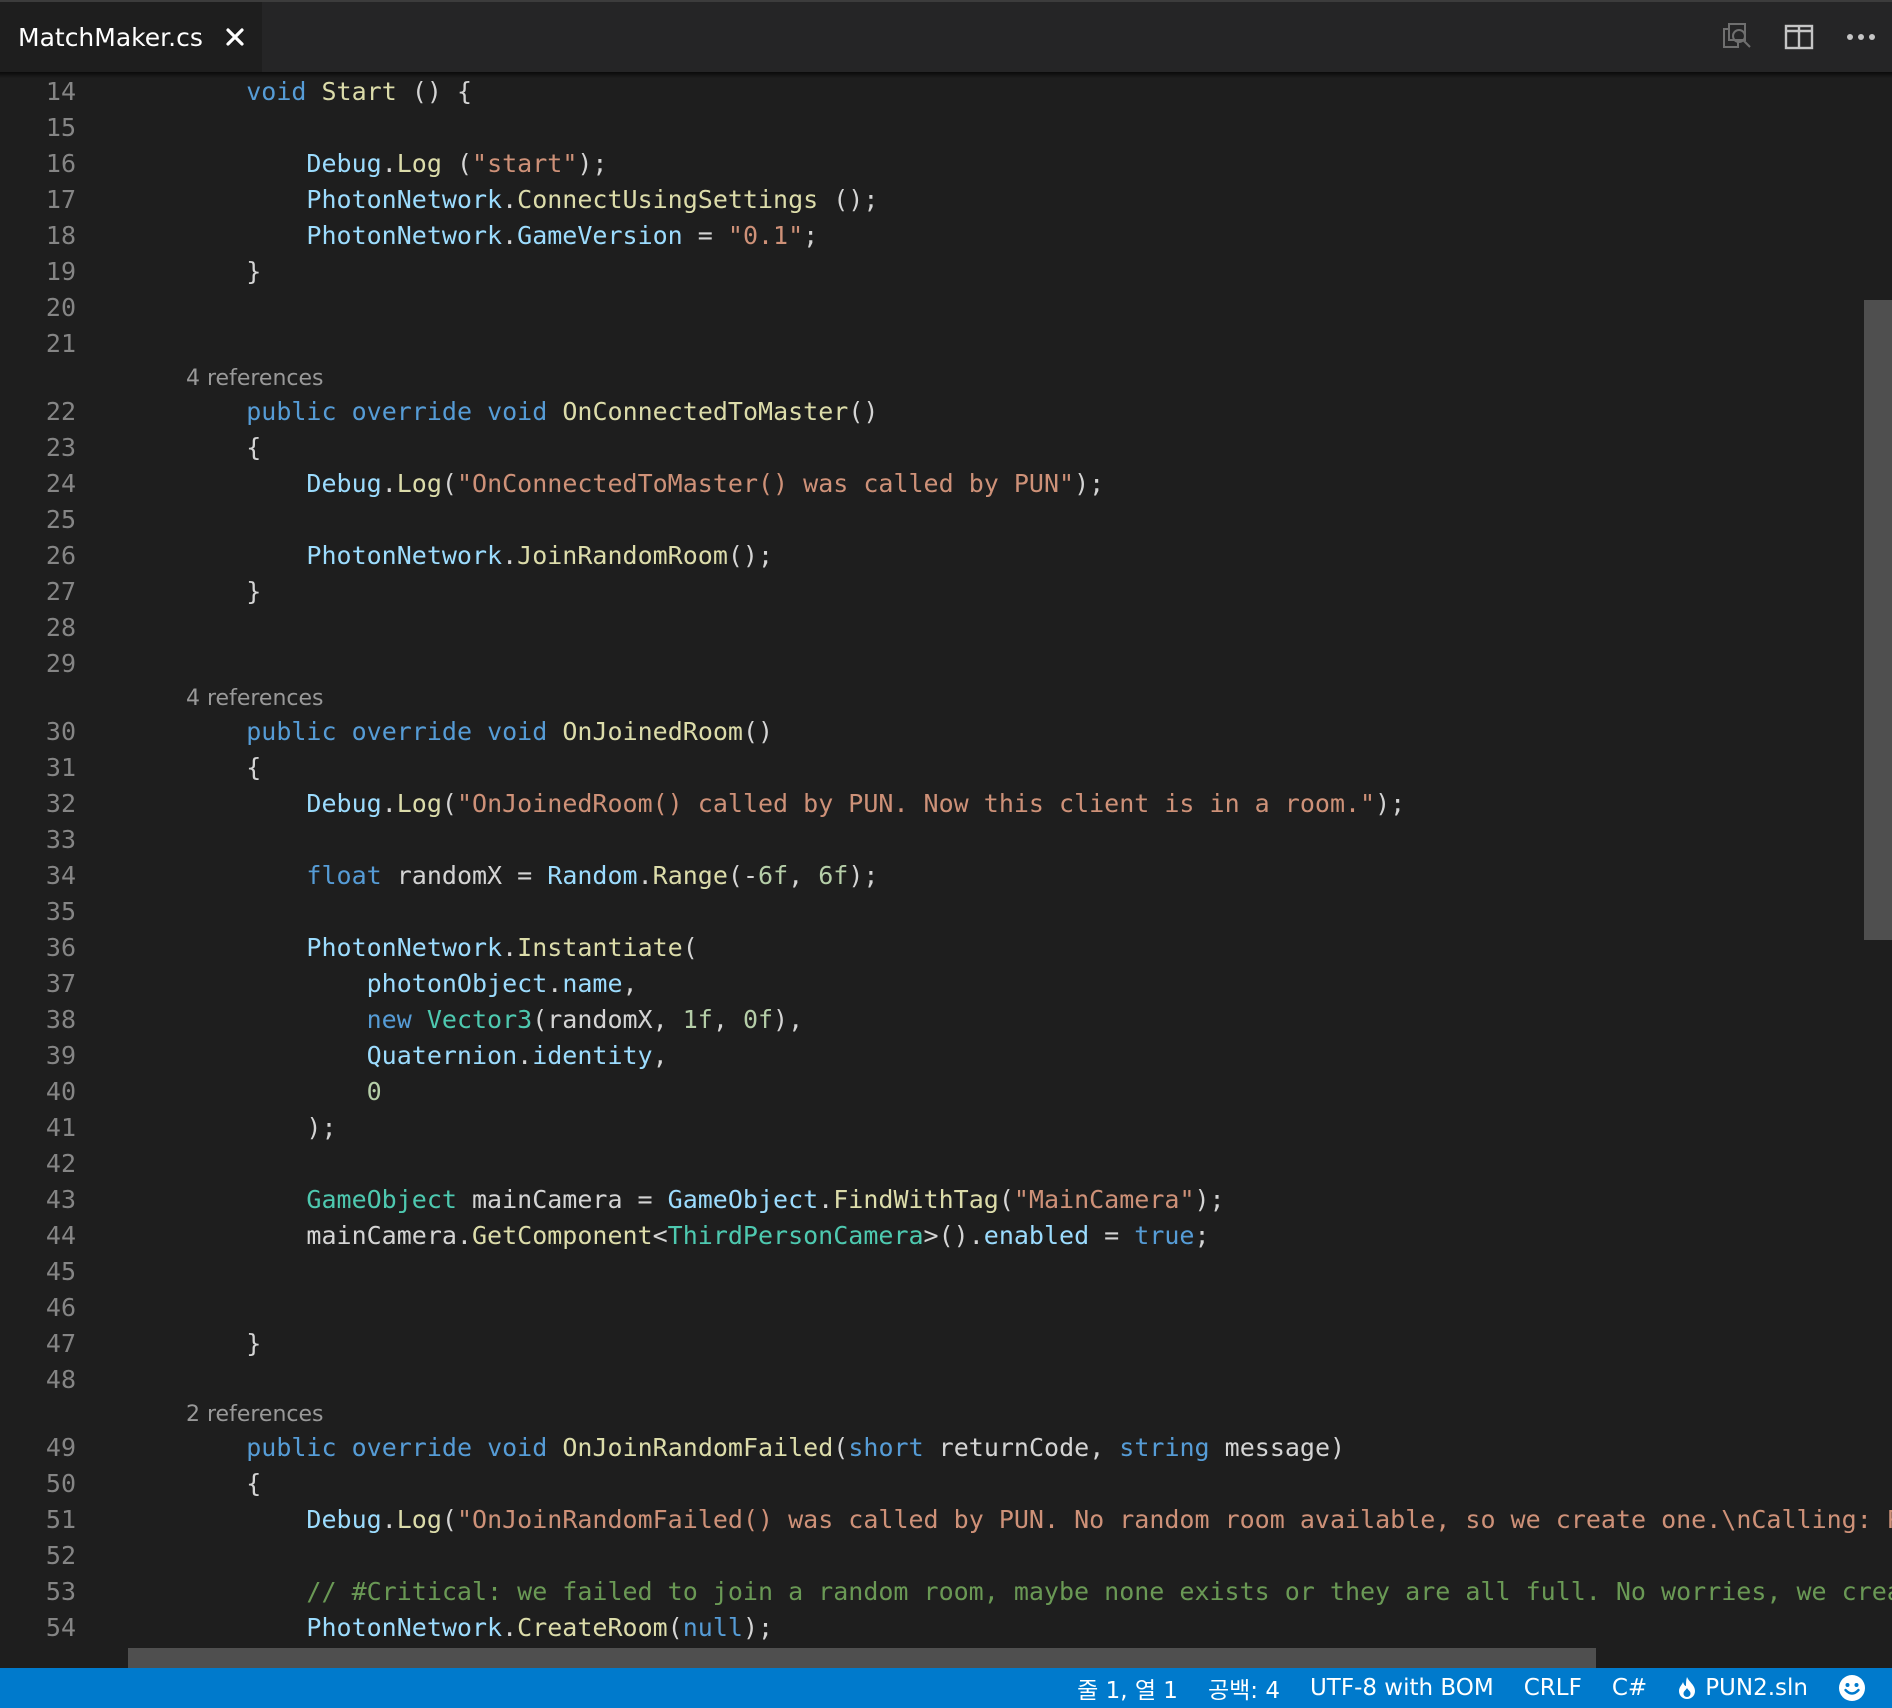  What do you see at coordinates (811, 235) in the screenshot?
I see `code-token: ;` at bounding box center [811, 235].